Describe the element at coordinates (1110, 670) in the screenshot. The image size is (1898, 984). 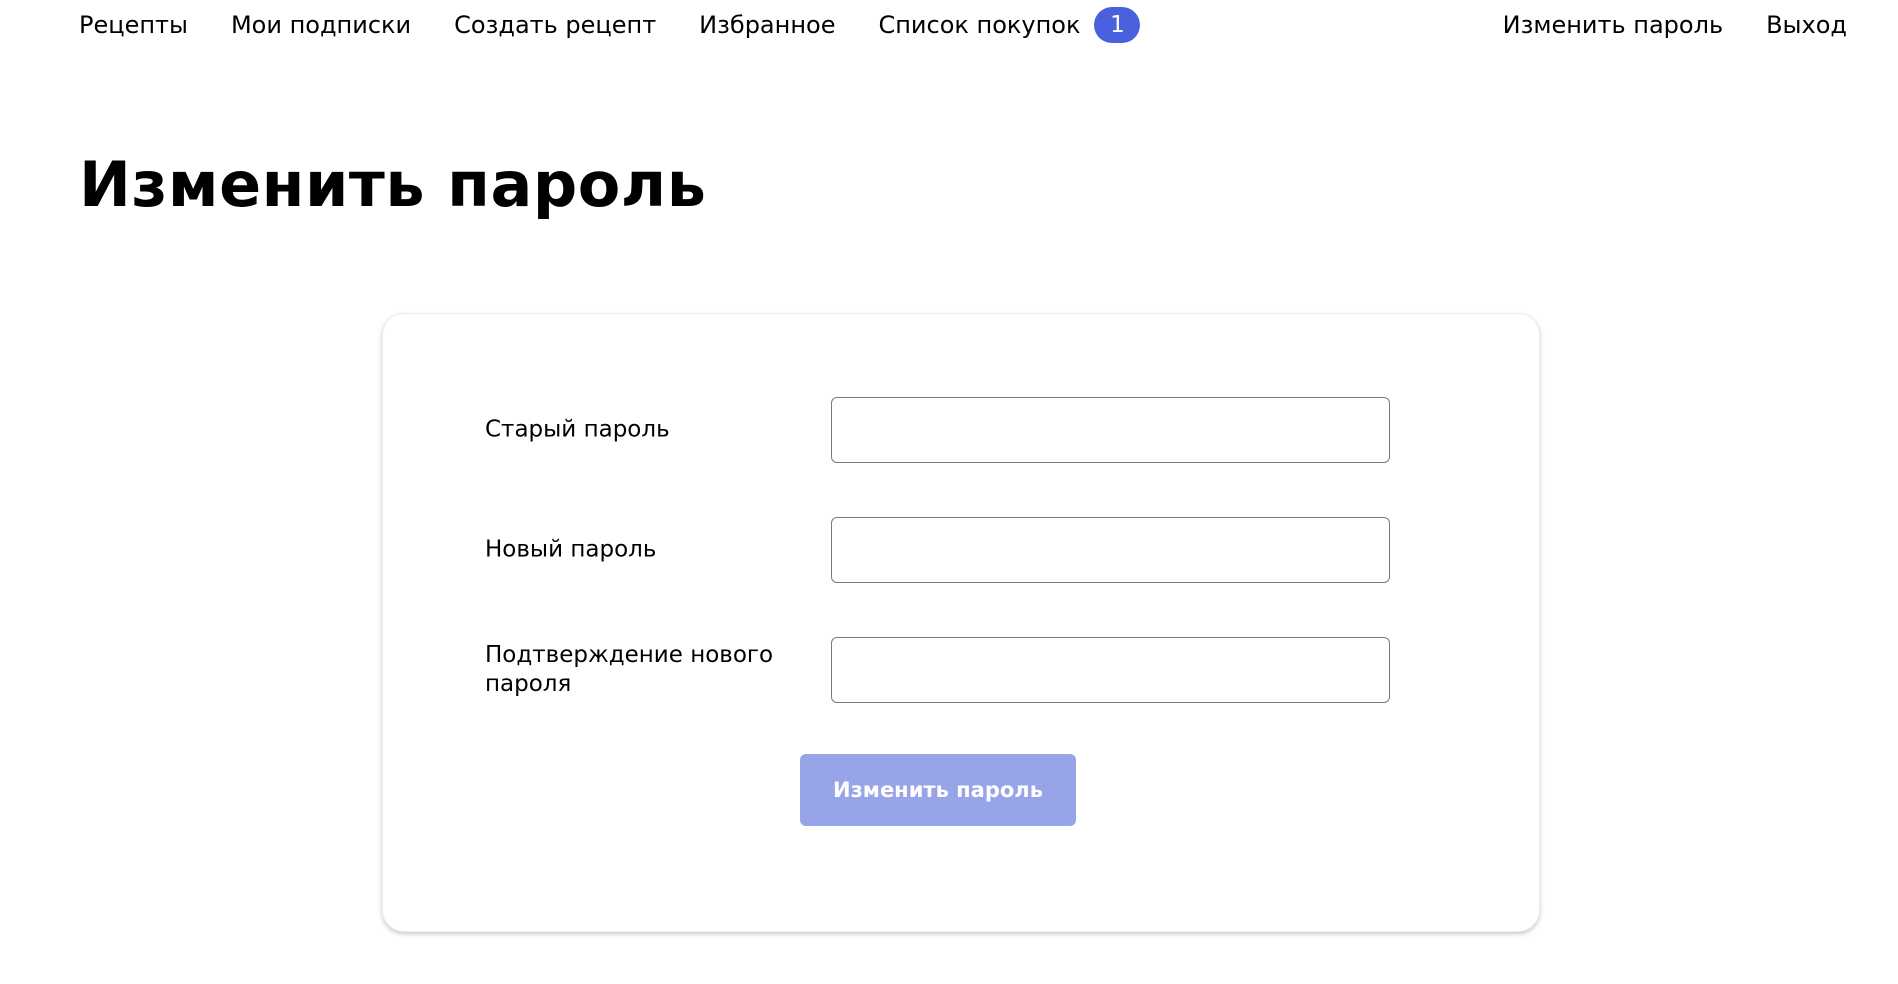
I see `confirm-password-input` at that location.